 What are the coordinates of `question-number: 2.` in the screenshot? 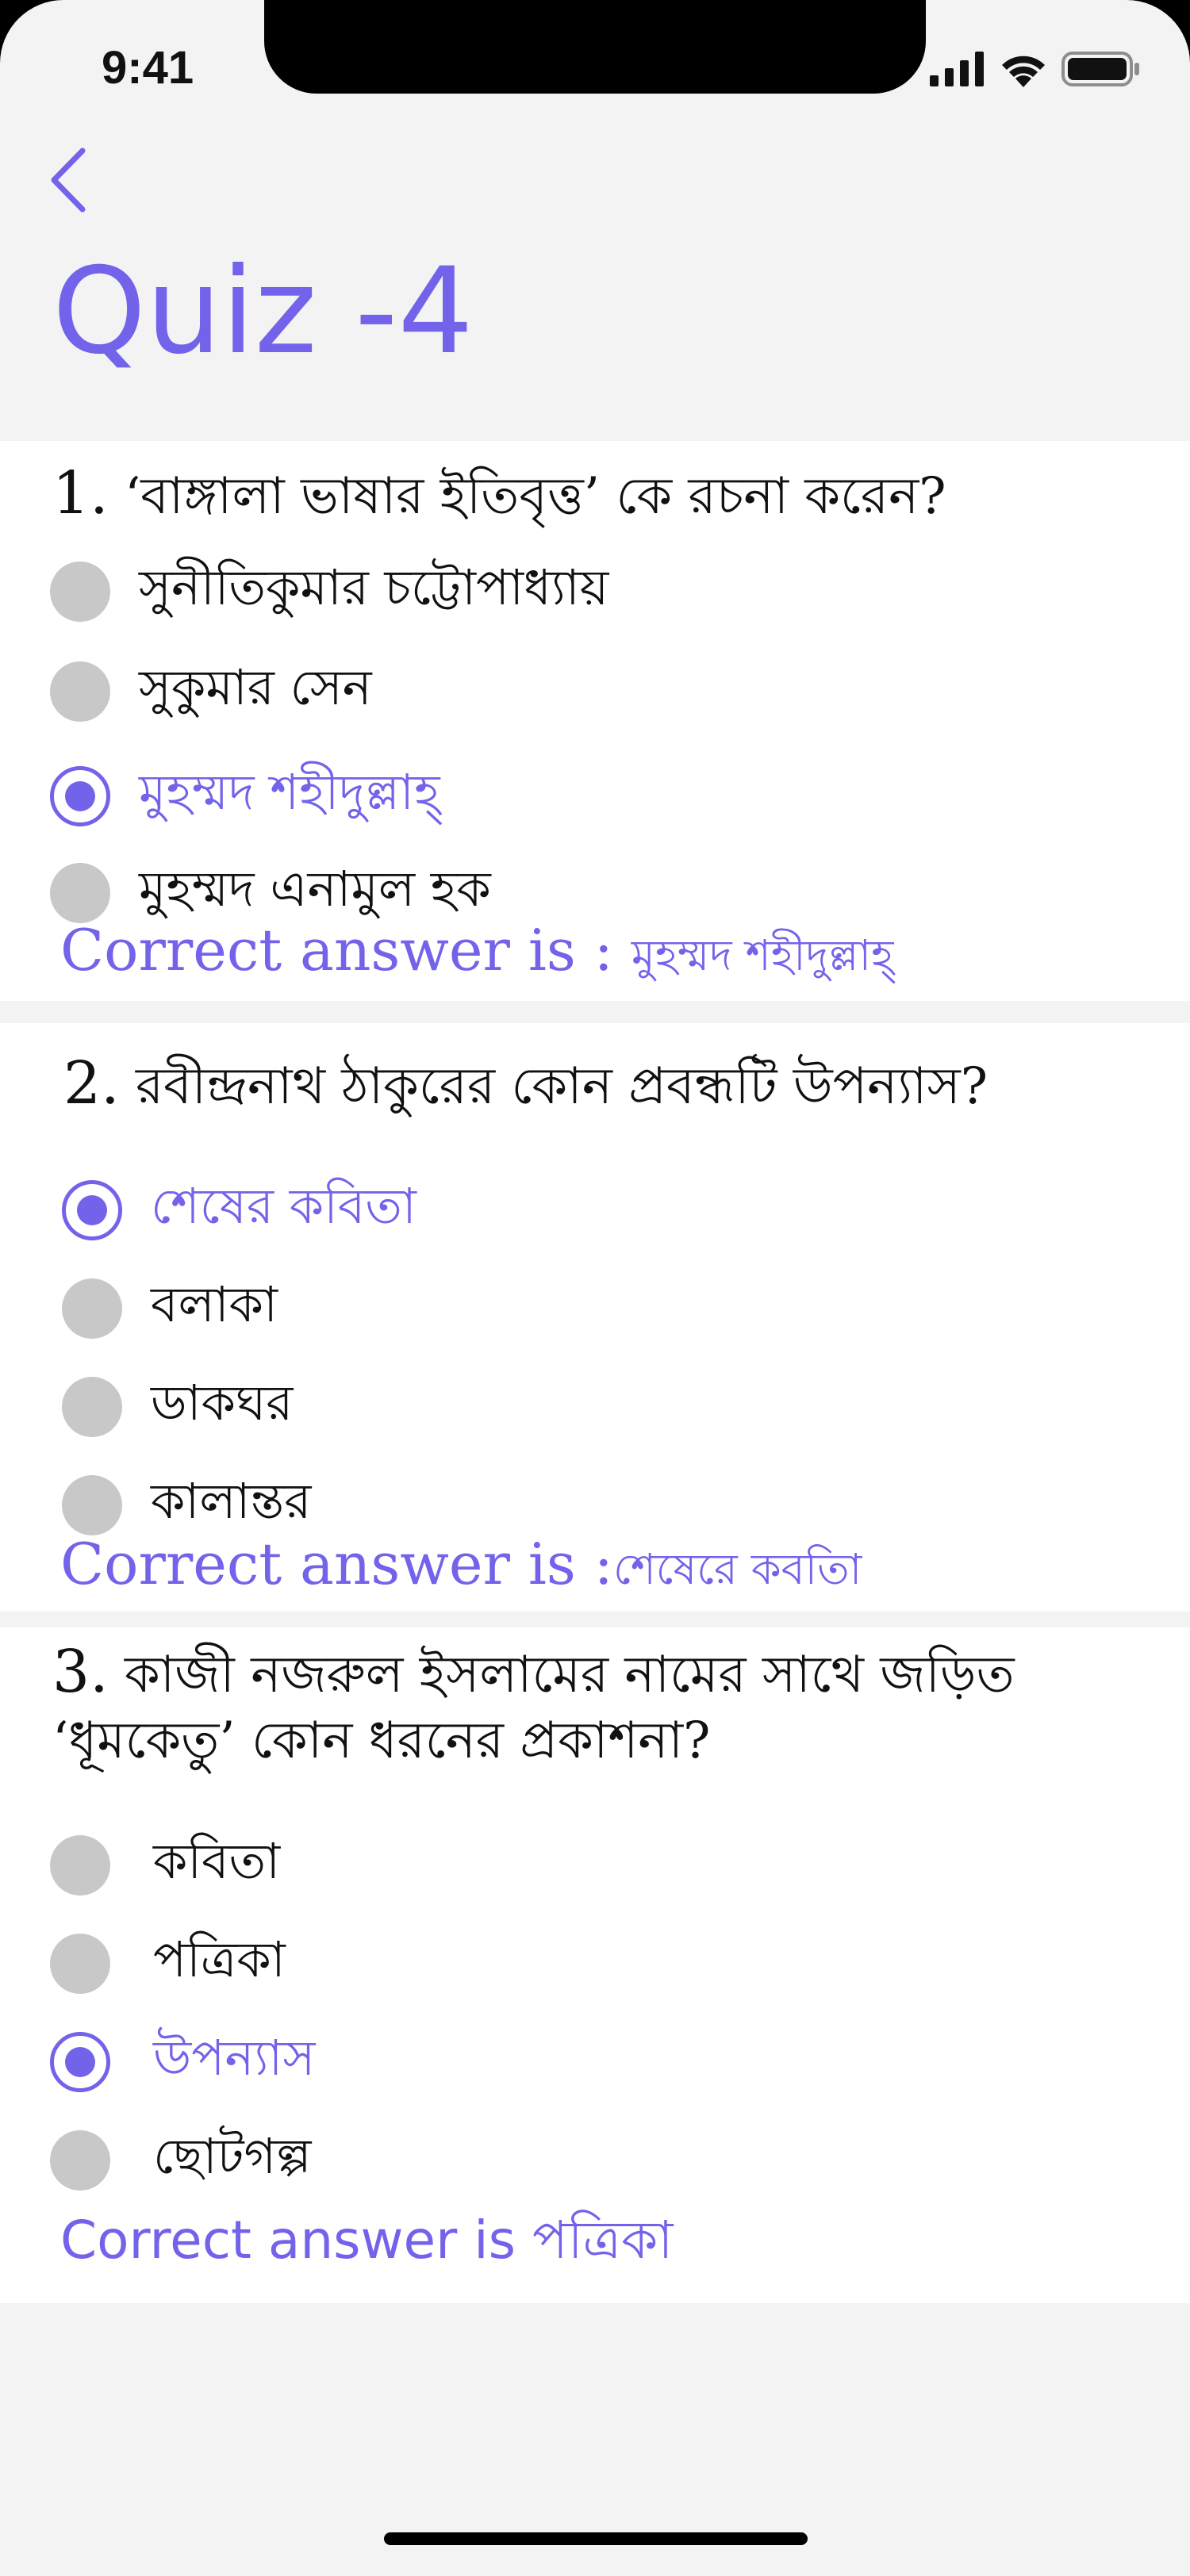 It's located at (91, 1083).